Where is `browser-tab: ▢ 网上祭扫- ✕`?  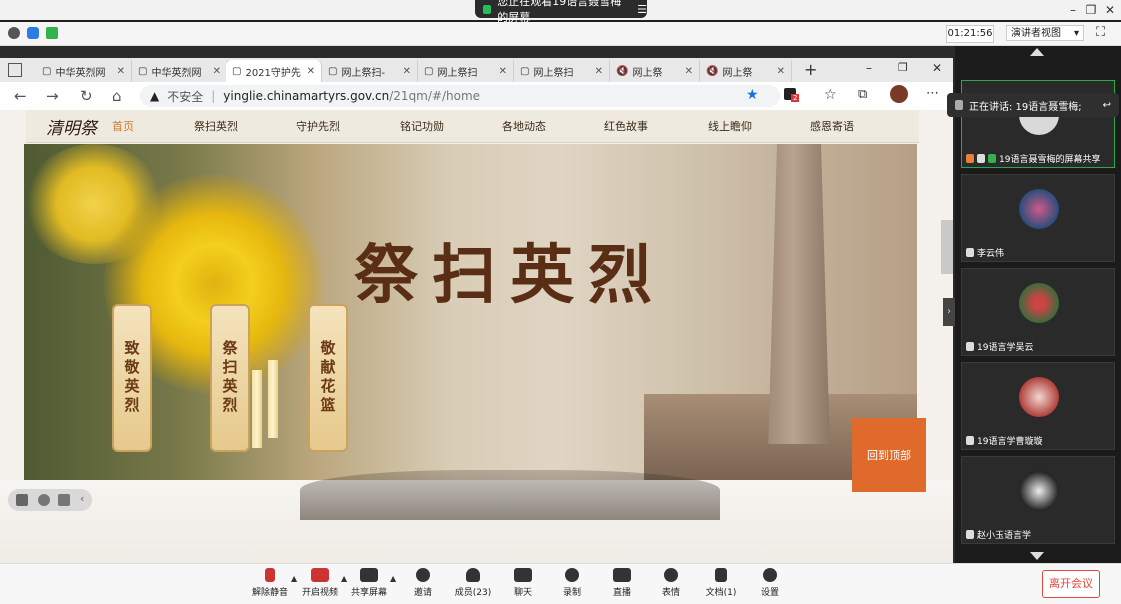 browser-tab: ▢ 网上祭扫- ✕ is located at coordinates (370, 71).